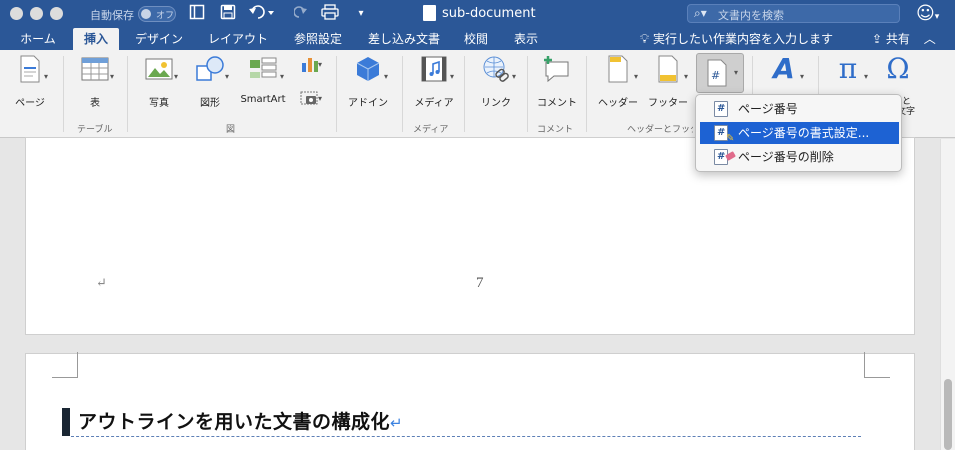  What do you see at coordinates (361, 14) in the screenshot?
I see `customize-toolbar-icon: ▾` at bounding box center [361, 14].